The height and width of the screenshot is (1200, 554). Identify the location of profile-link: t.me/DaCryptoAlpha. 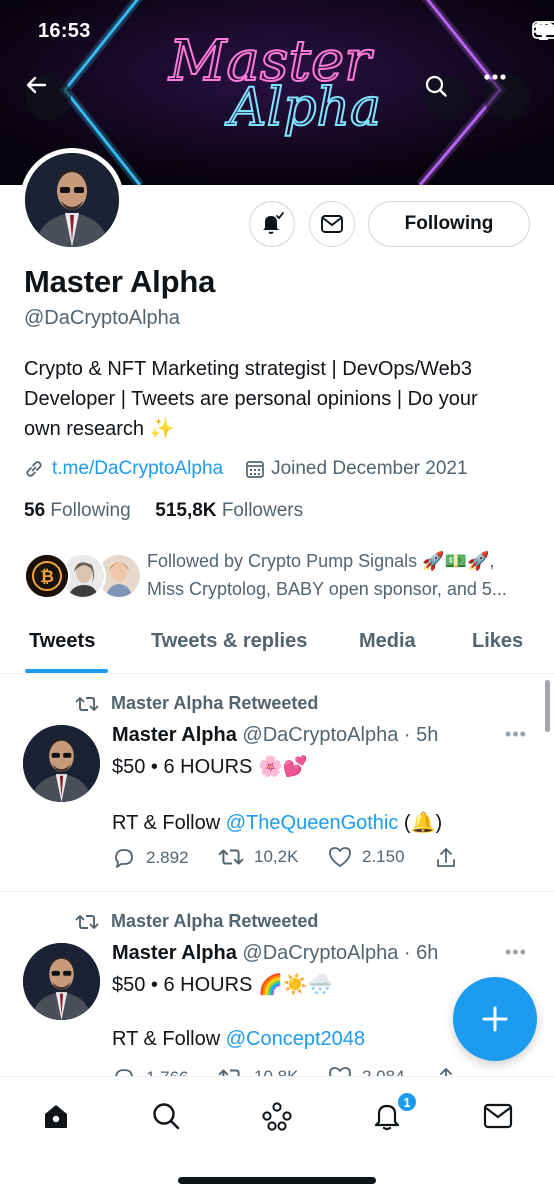
(137, 469).